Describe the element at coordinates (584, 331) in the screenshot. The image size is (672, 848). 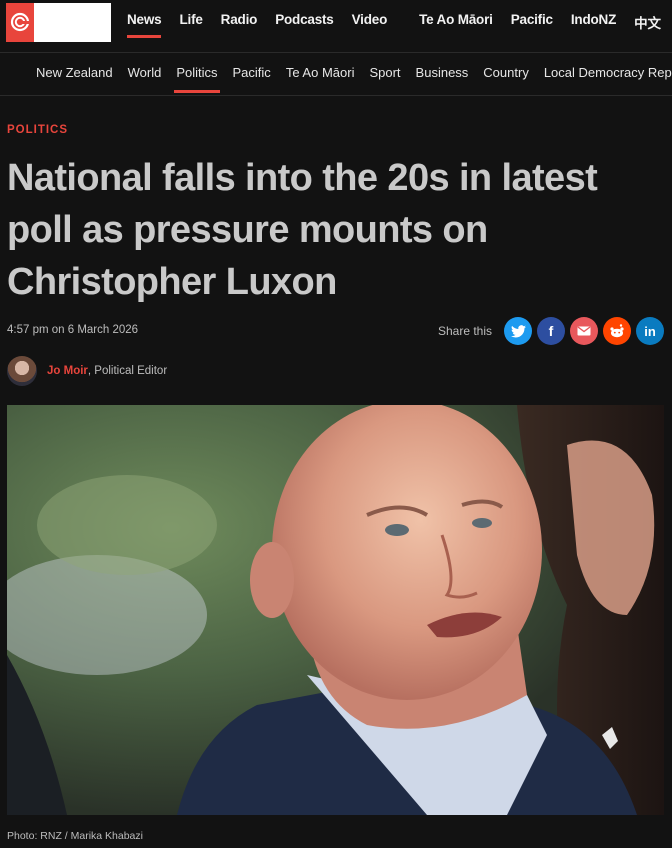
I see `email-icon` at that location.